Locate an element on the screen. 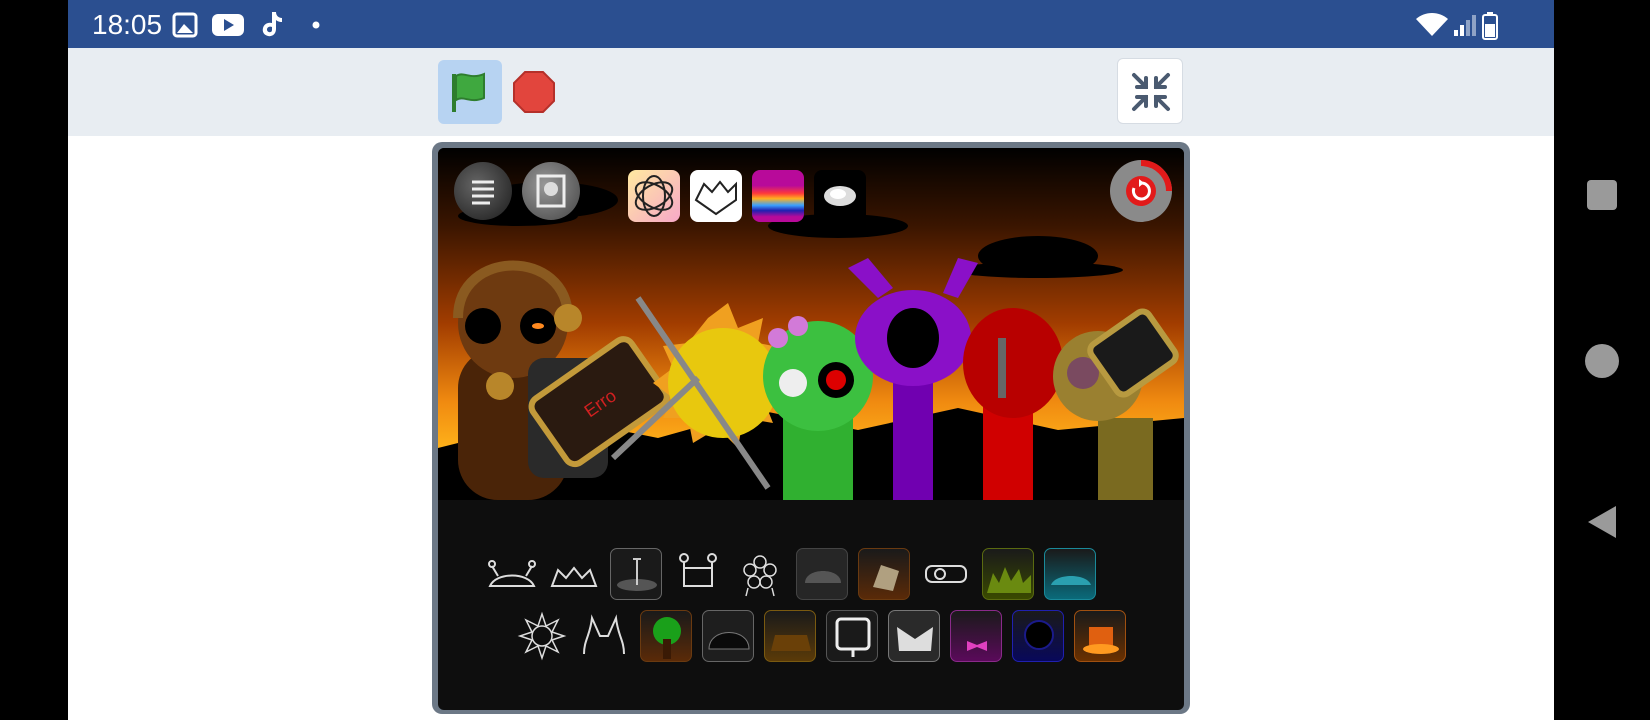 Image resolution: width=1650 pixels, height=720 pixels. theme-rainbow-button is located at coordinates (778, 196).